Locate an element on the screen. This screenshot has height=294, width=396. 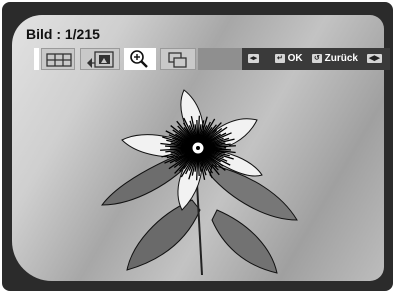
return-icon: ↺ is located at coordinates (317, 58).